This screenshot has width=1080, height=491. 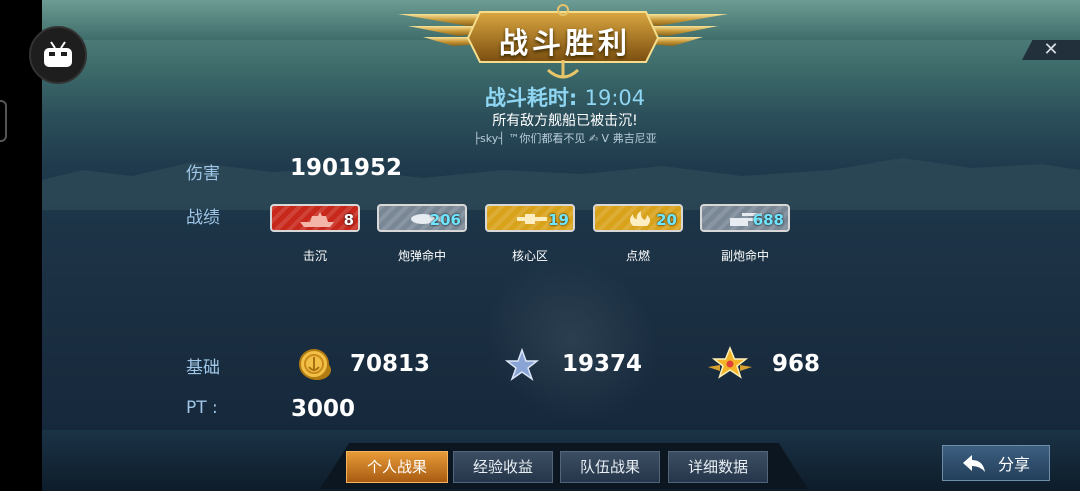 I want to click on damage-label: 伤害, so click(x=203, y=174).